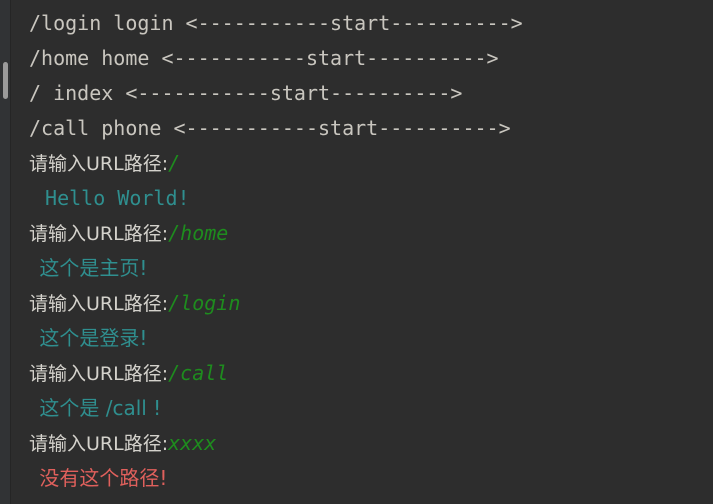 This screenshot has width=713, height=504. Describe the element at coordinates (97, 408) in the screenshot. I see `output-line: 这个是 /call !` at that location.